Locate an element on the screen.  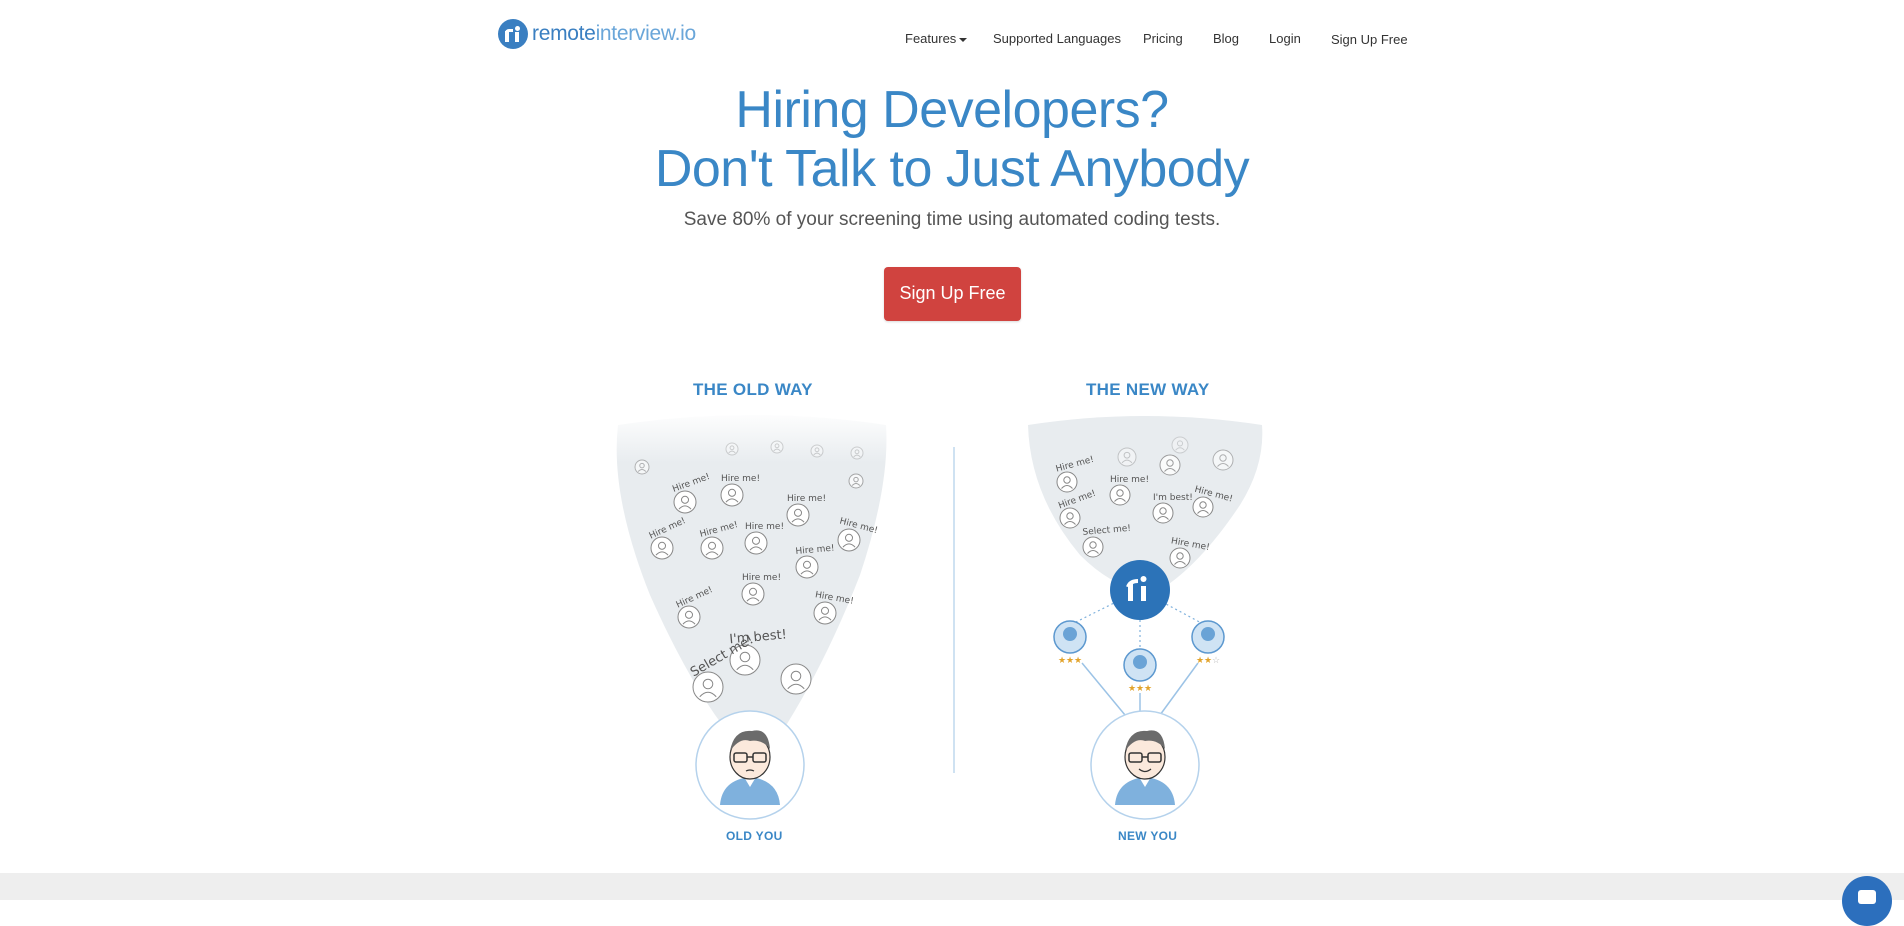
old-you-caption: OLD YOU is located at coordinates (754, 836).